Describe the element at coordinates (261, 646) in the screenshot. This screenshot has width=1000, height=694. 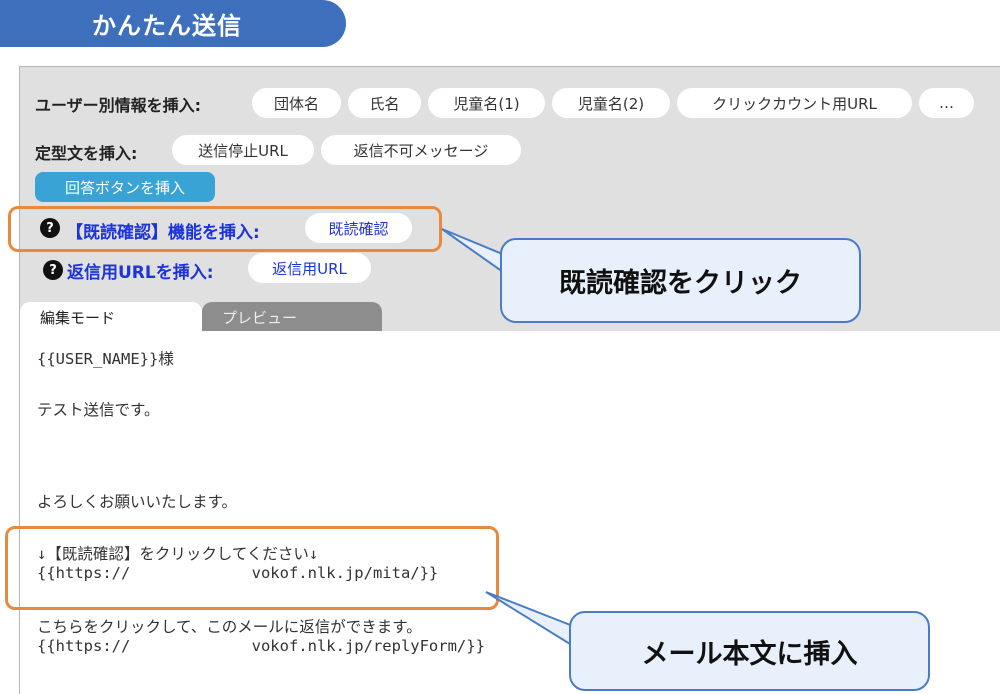
I see `editor-line: {{https:// vokof.nlk.jp/replyForm/}}` at that location.